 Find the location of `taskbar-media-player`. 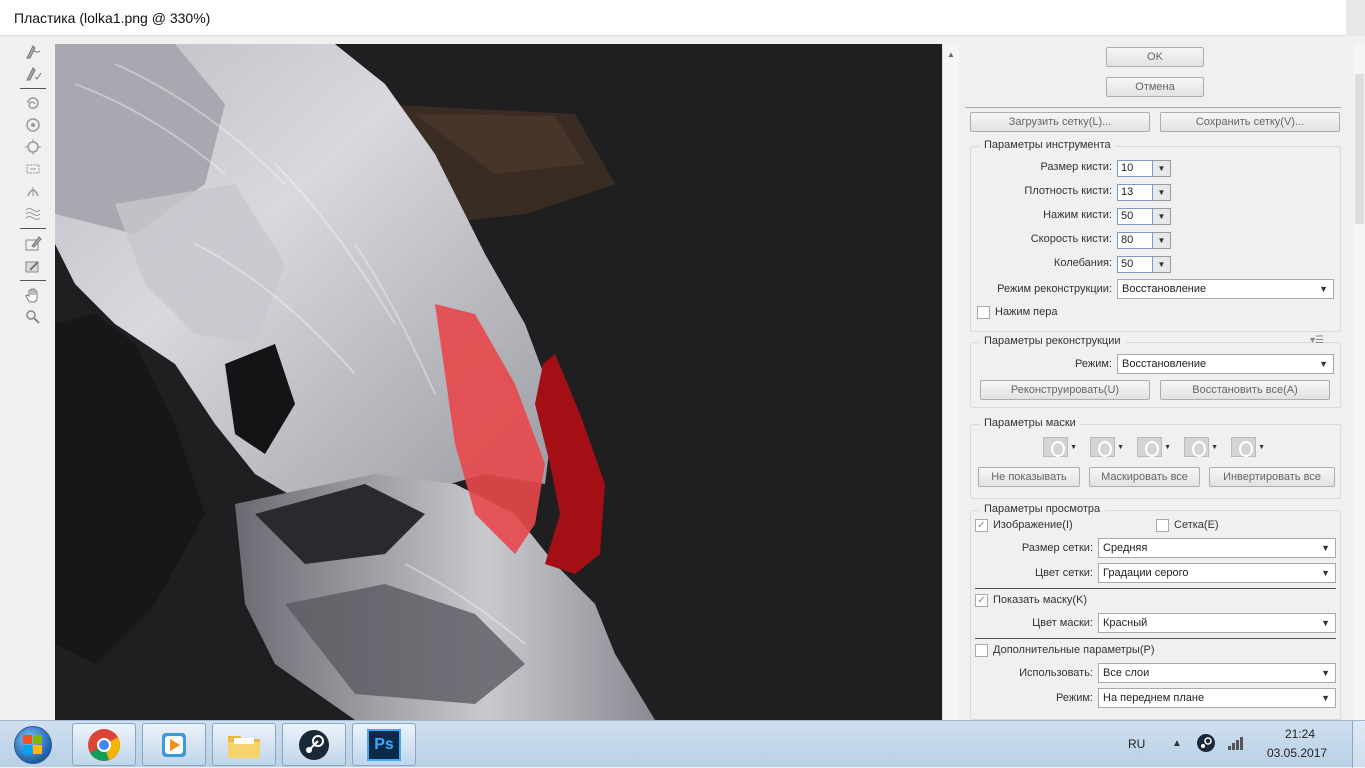

taskbar-media-player is located at coordinates (174, 744).